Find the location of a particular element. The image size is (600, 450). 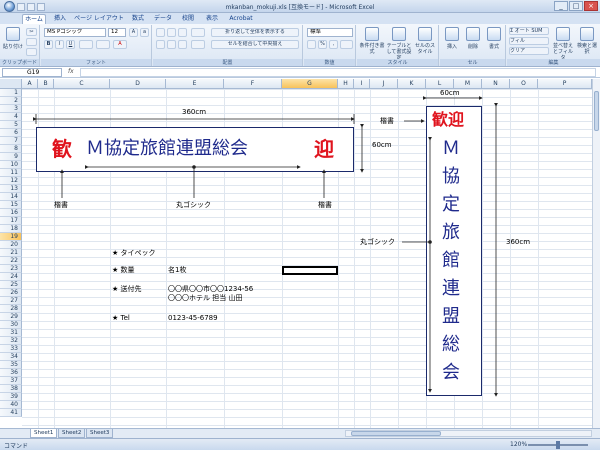

clear-button: クリア is located at coordinates (529, 51).